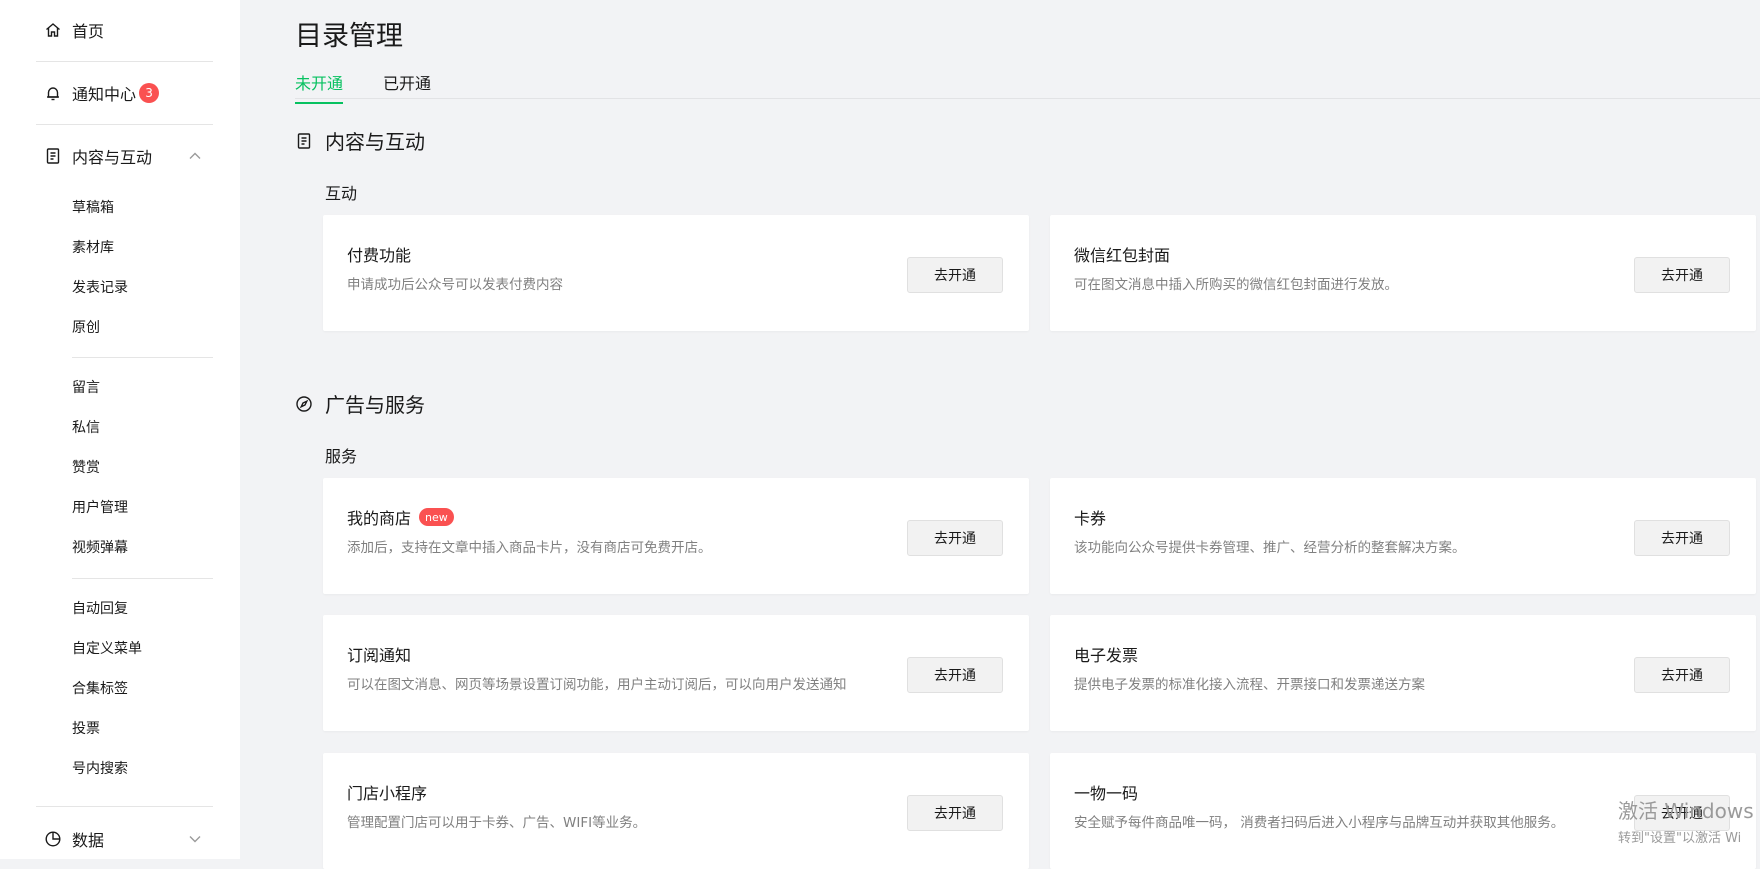  I want to click on feature-desc: 可在图文消息中插入所购买的微信红包封面进行发放。, so click(1236, 285).